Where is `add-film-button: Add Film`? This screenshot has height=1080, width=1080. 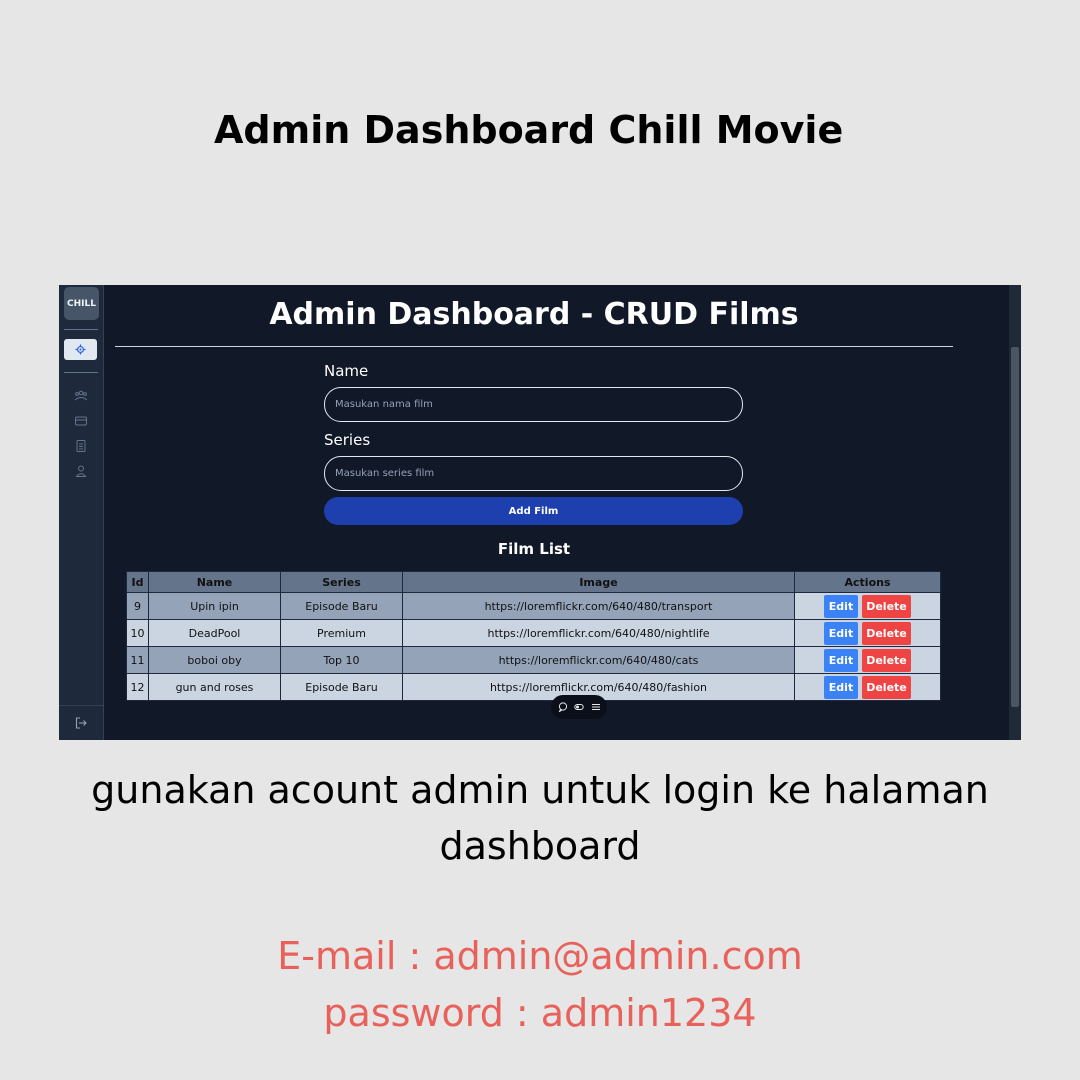
add-film-button: Add Film is located at coordinates (533, 511).